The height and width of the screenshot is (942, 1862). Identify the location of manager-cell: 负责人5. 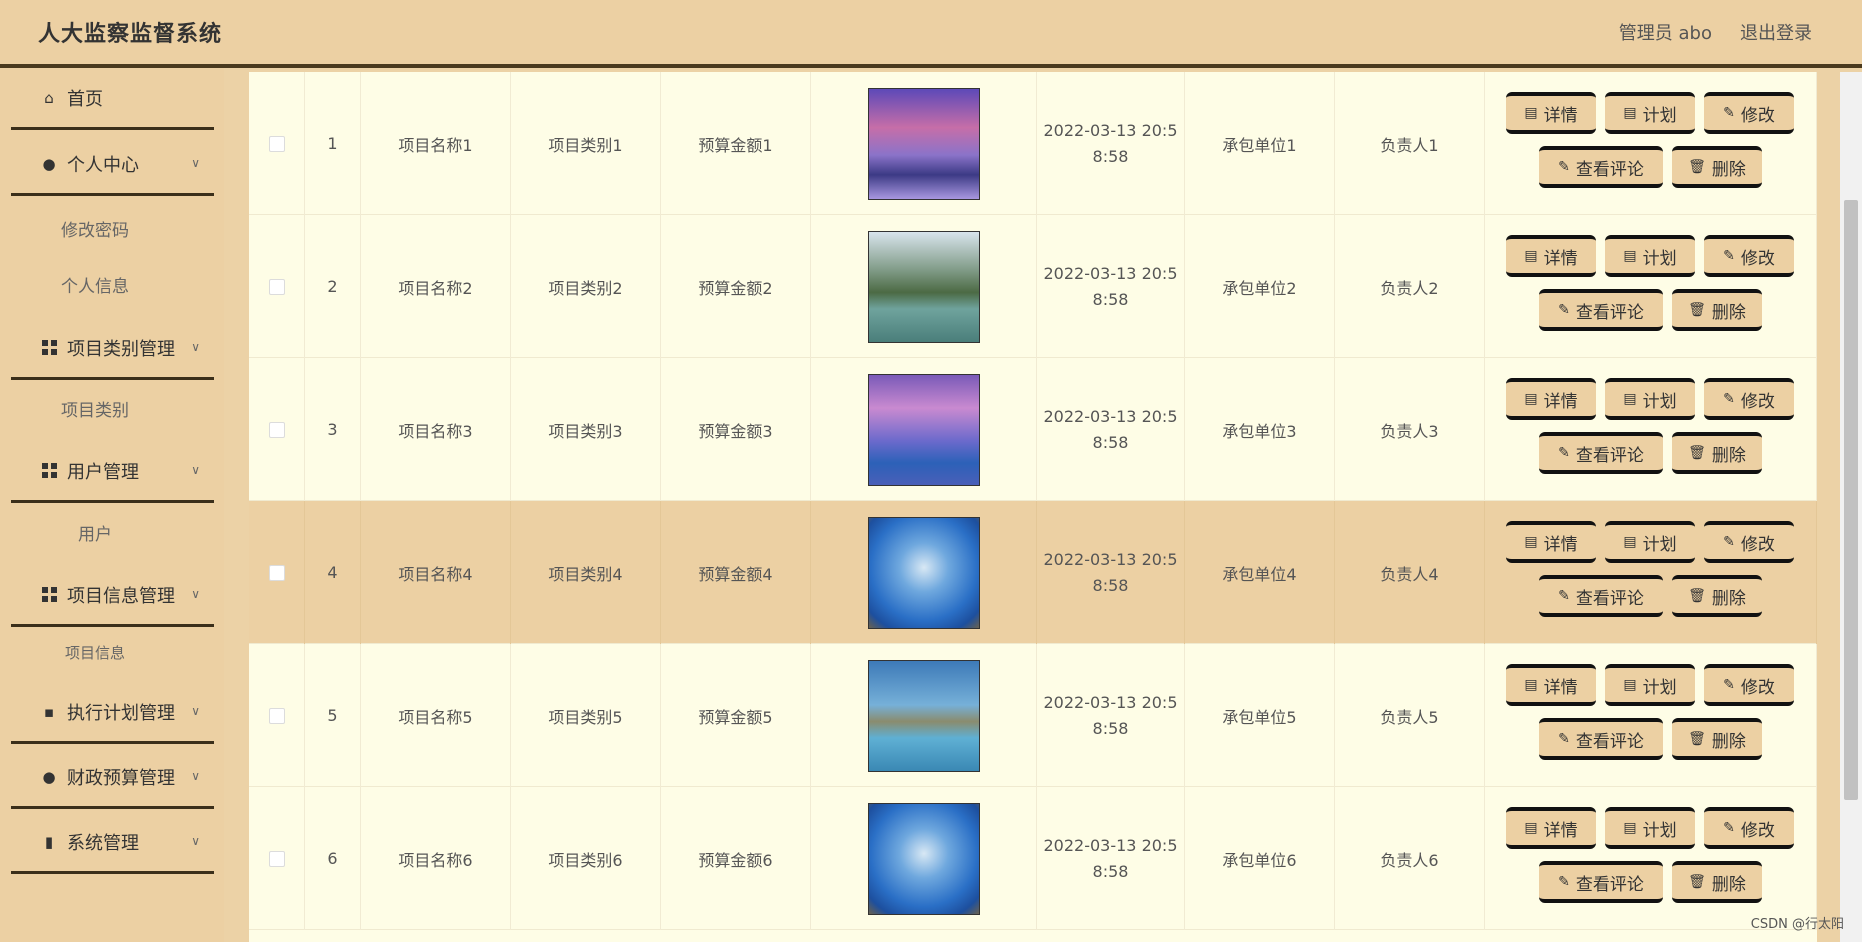
(1410, 715).